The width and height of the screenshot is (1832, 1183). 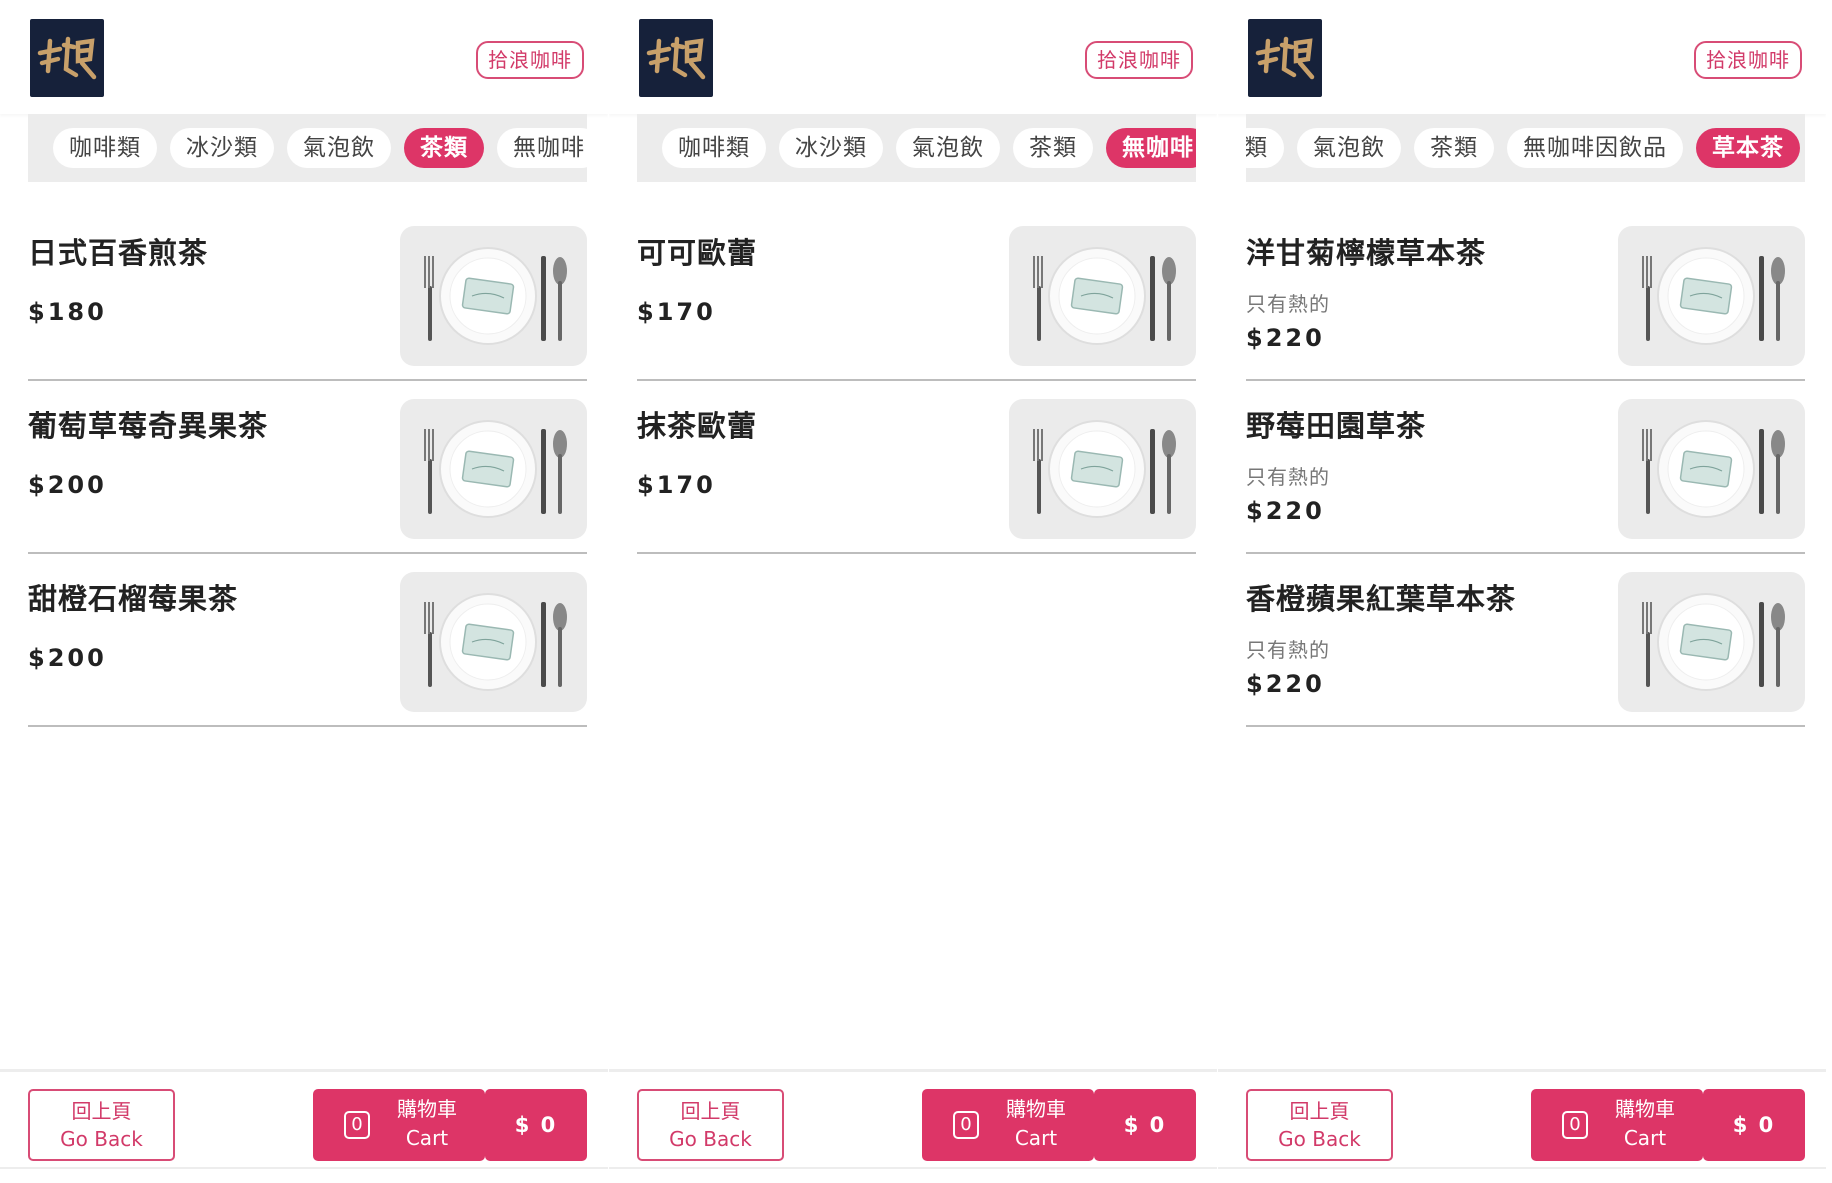 I want to click on menu-item: 可可歐蕾 $170, so click(x=916, y=294).